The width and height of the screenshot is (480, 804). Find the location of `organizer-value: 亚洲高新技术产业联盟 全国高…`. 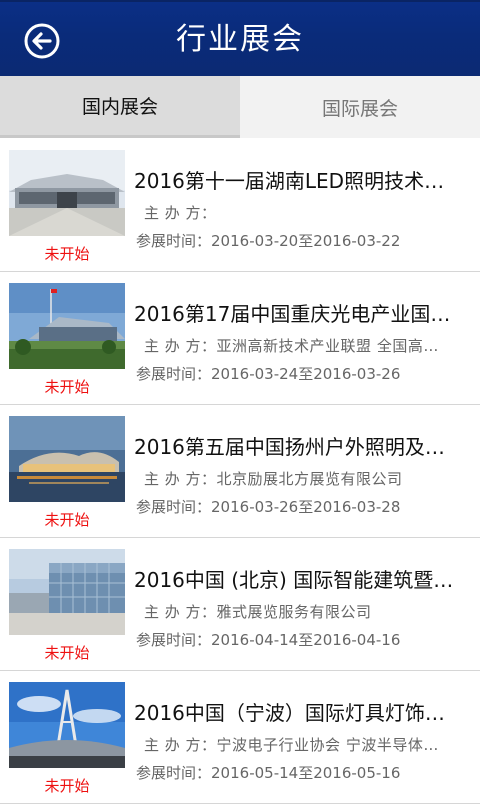

organizer-value: 亚洲高新技术产业联盟 全国高… is located at coordinates (327, 346).